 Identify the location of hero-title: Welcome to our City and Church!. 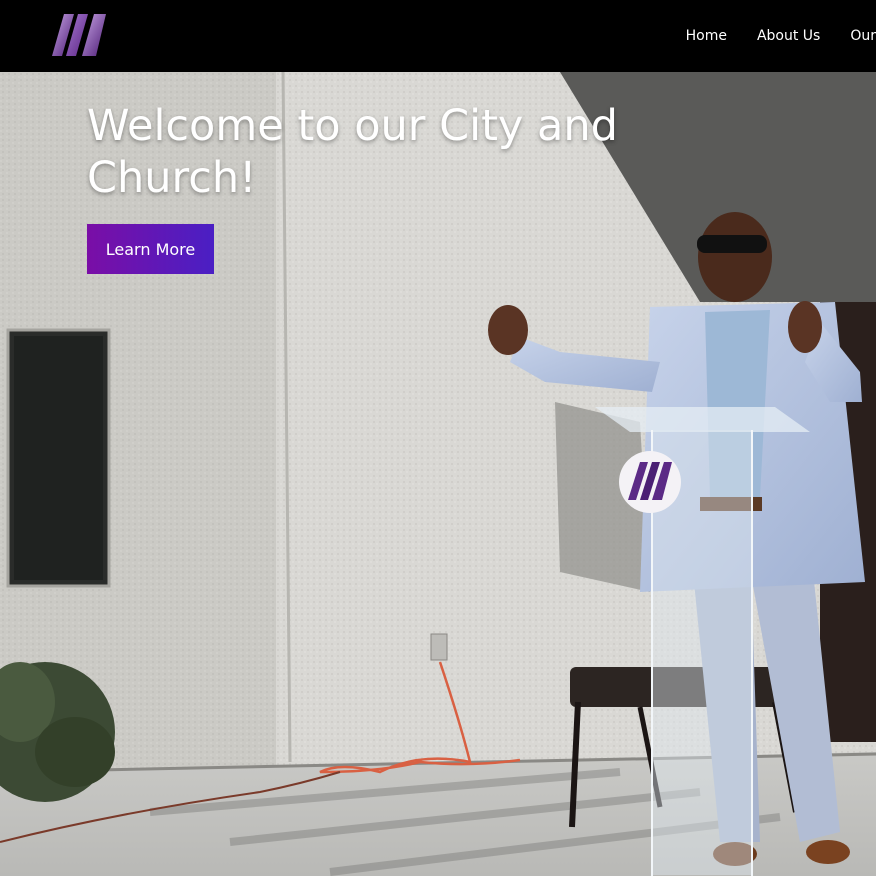
(352, 152).